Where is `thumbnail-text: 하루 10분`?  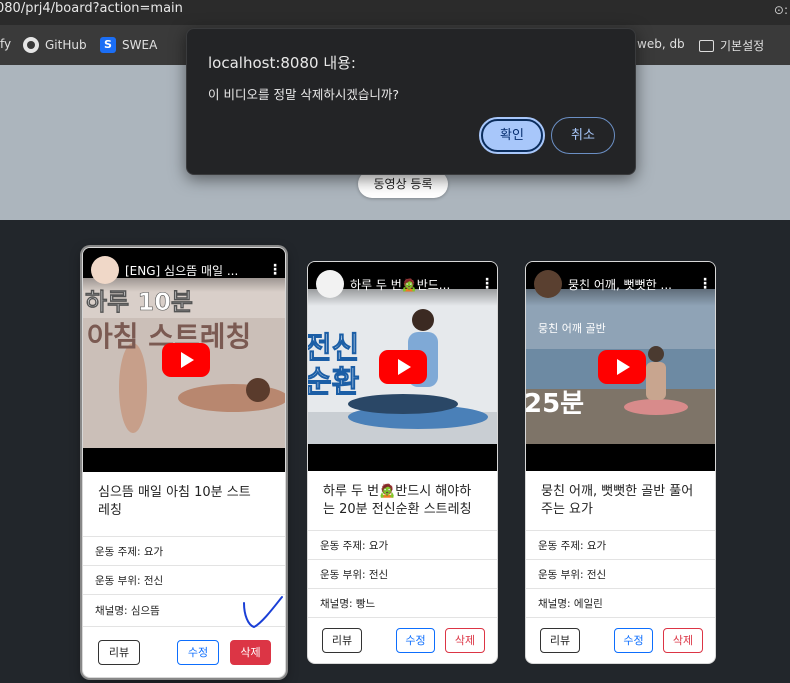
thumbnail-text: 하루 10분 is located at coordinates (139, 302).